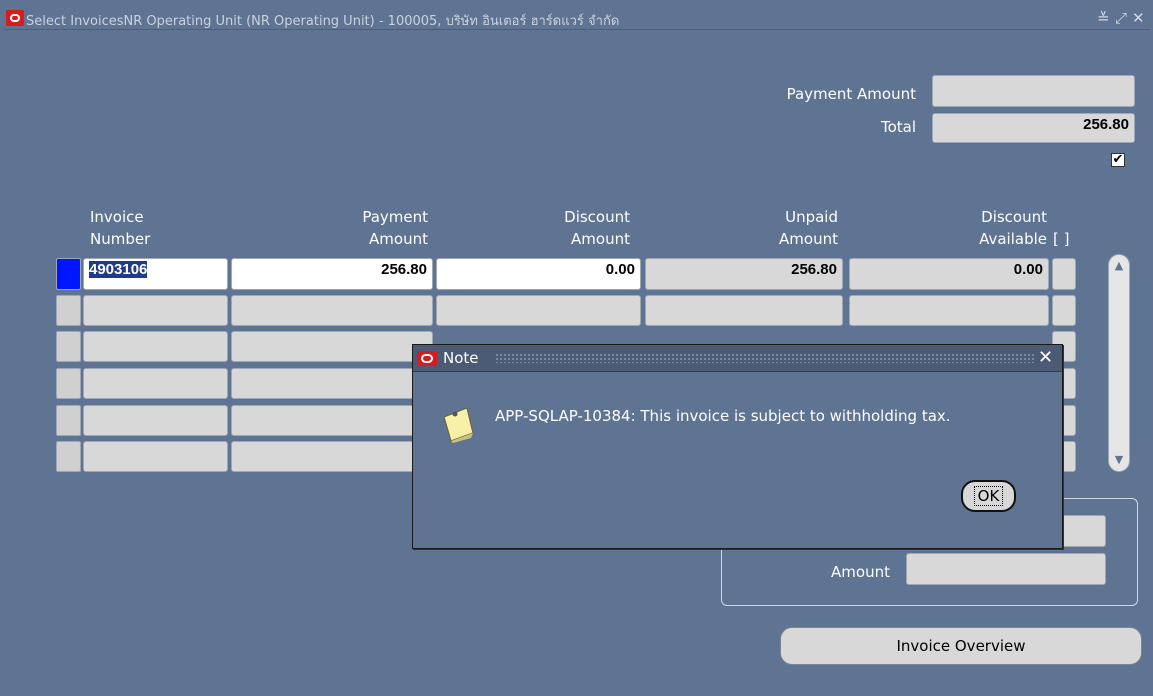  What do you see at coordinates (808, 228) in the screenshot?
I see `header-unpaid-amount: Unpaid Amount` at bounding box center [808, 228].